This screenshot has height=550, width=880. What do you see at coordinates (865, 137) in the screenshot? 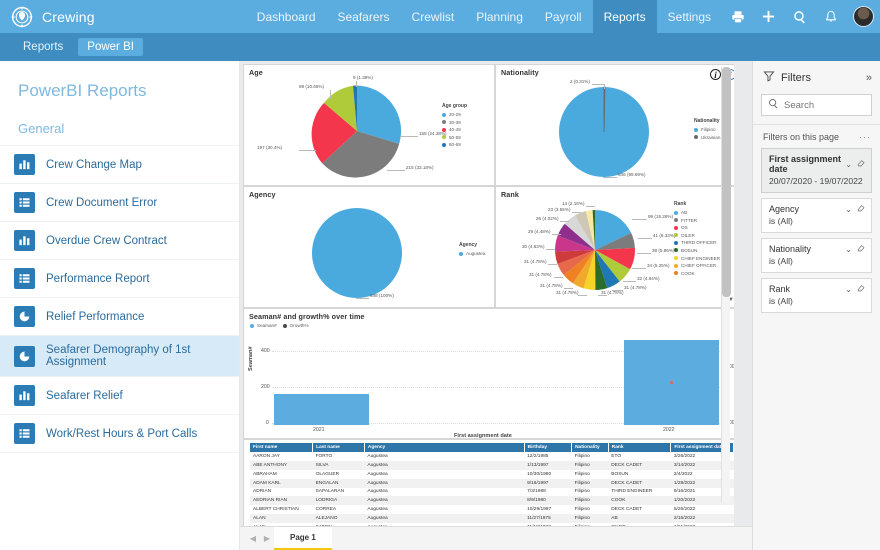
I see `ellipsis-icon: ···` at bounding box center [865, 137].